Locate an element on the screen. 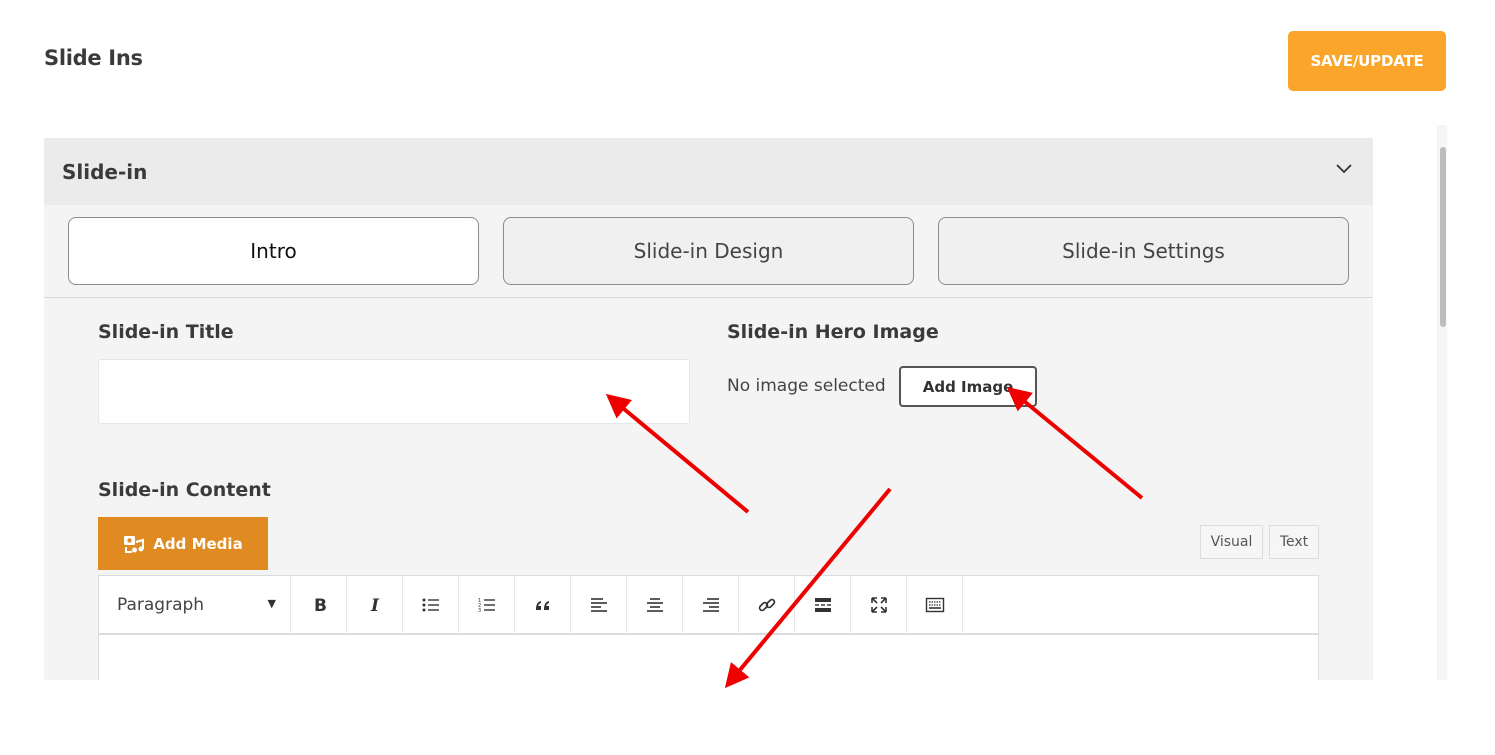  insert-link-button is located at coordinates (767, 605).